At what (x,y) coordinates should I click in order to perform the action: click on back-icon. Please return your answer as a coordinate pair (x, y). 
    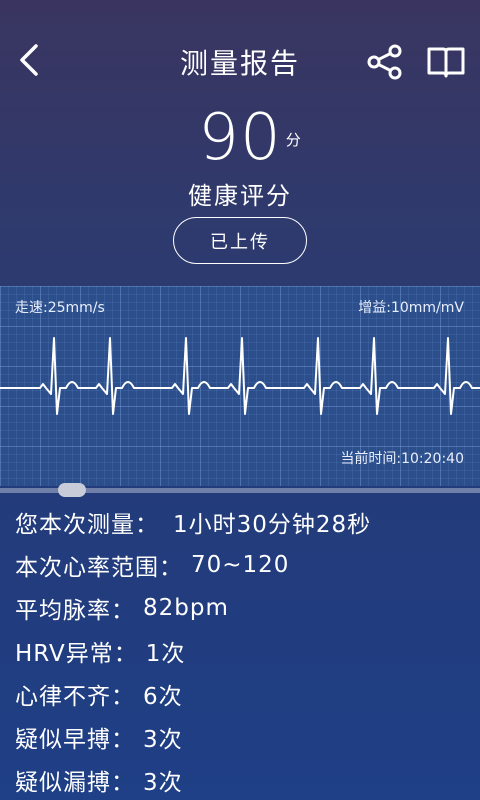
    Looking at the image, I should click on (29, 60).